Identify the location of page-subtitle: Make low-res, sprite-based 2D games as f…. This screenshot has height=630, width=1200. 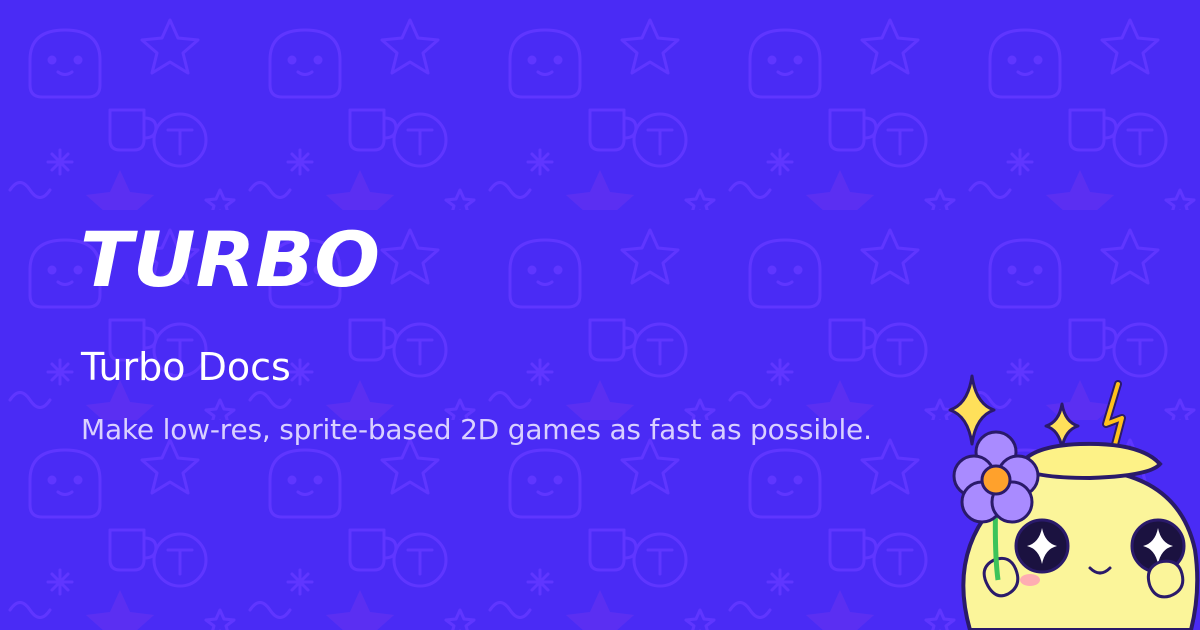
(476, 429).